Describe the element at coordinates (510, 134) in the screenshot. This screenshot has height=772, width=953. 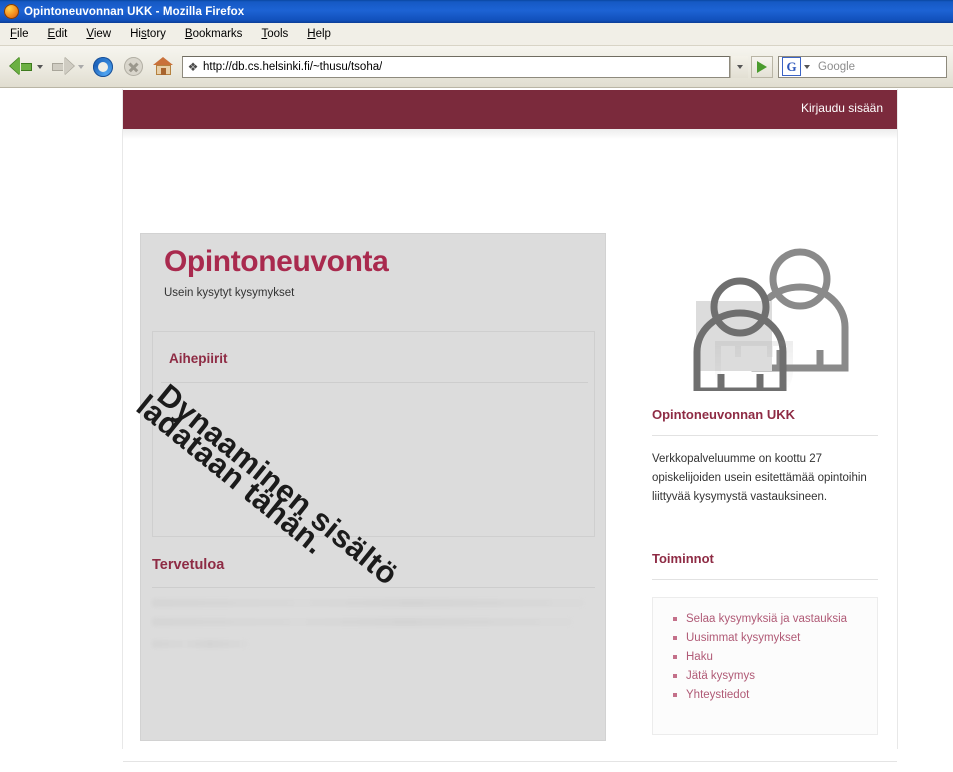
I see `header-gradient-strip` at that location.